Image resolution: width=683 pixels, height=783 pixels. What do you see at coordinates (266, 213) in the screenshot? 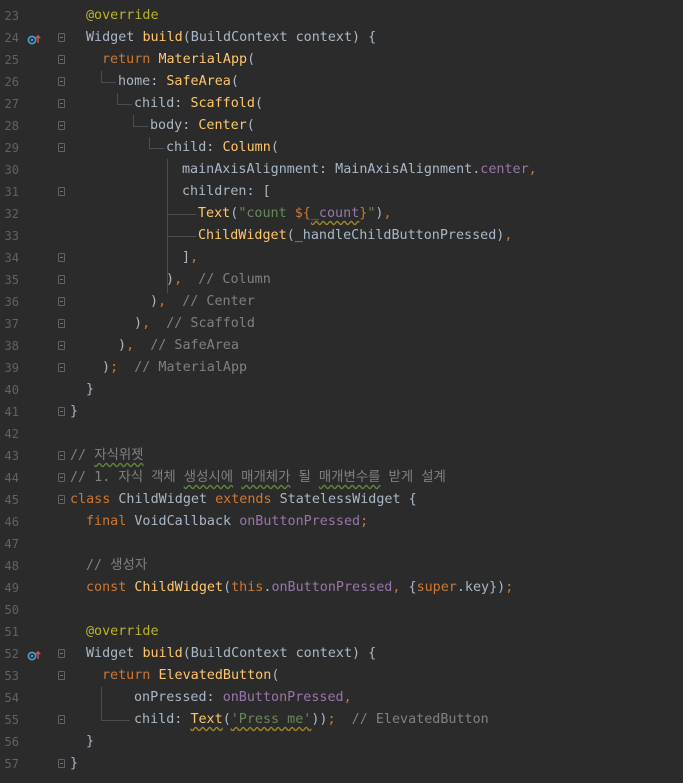
I see `code-token: "count` at bounding box center [266, 213].